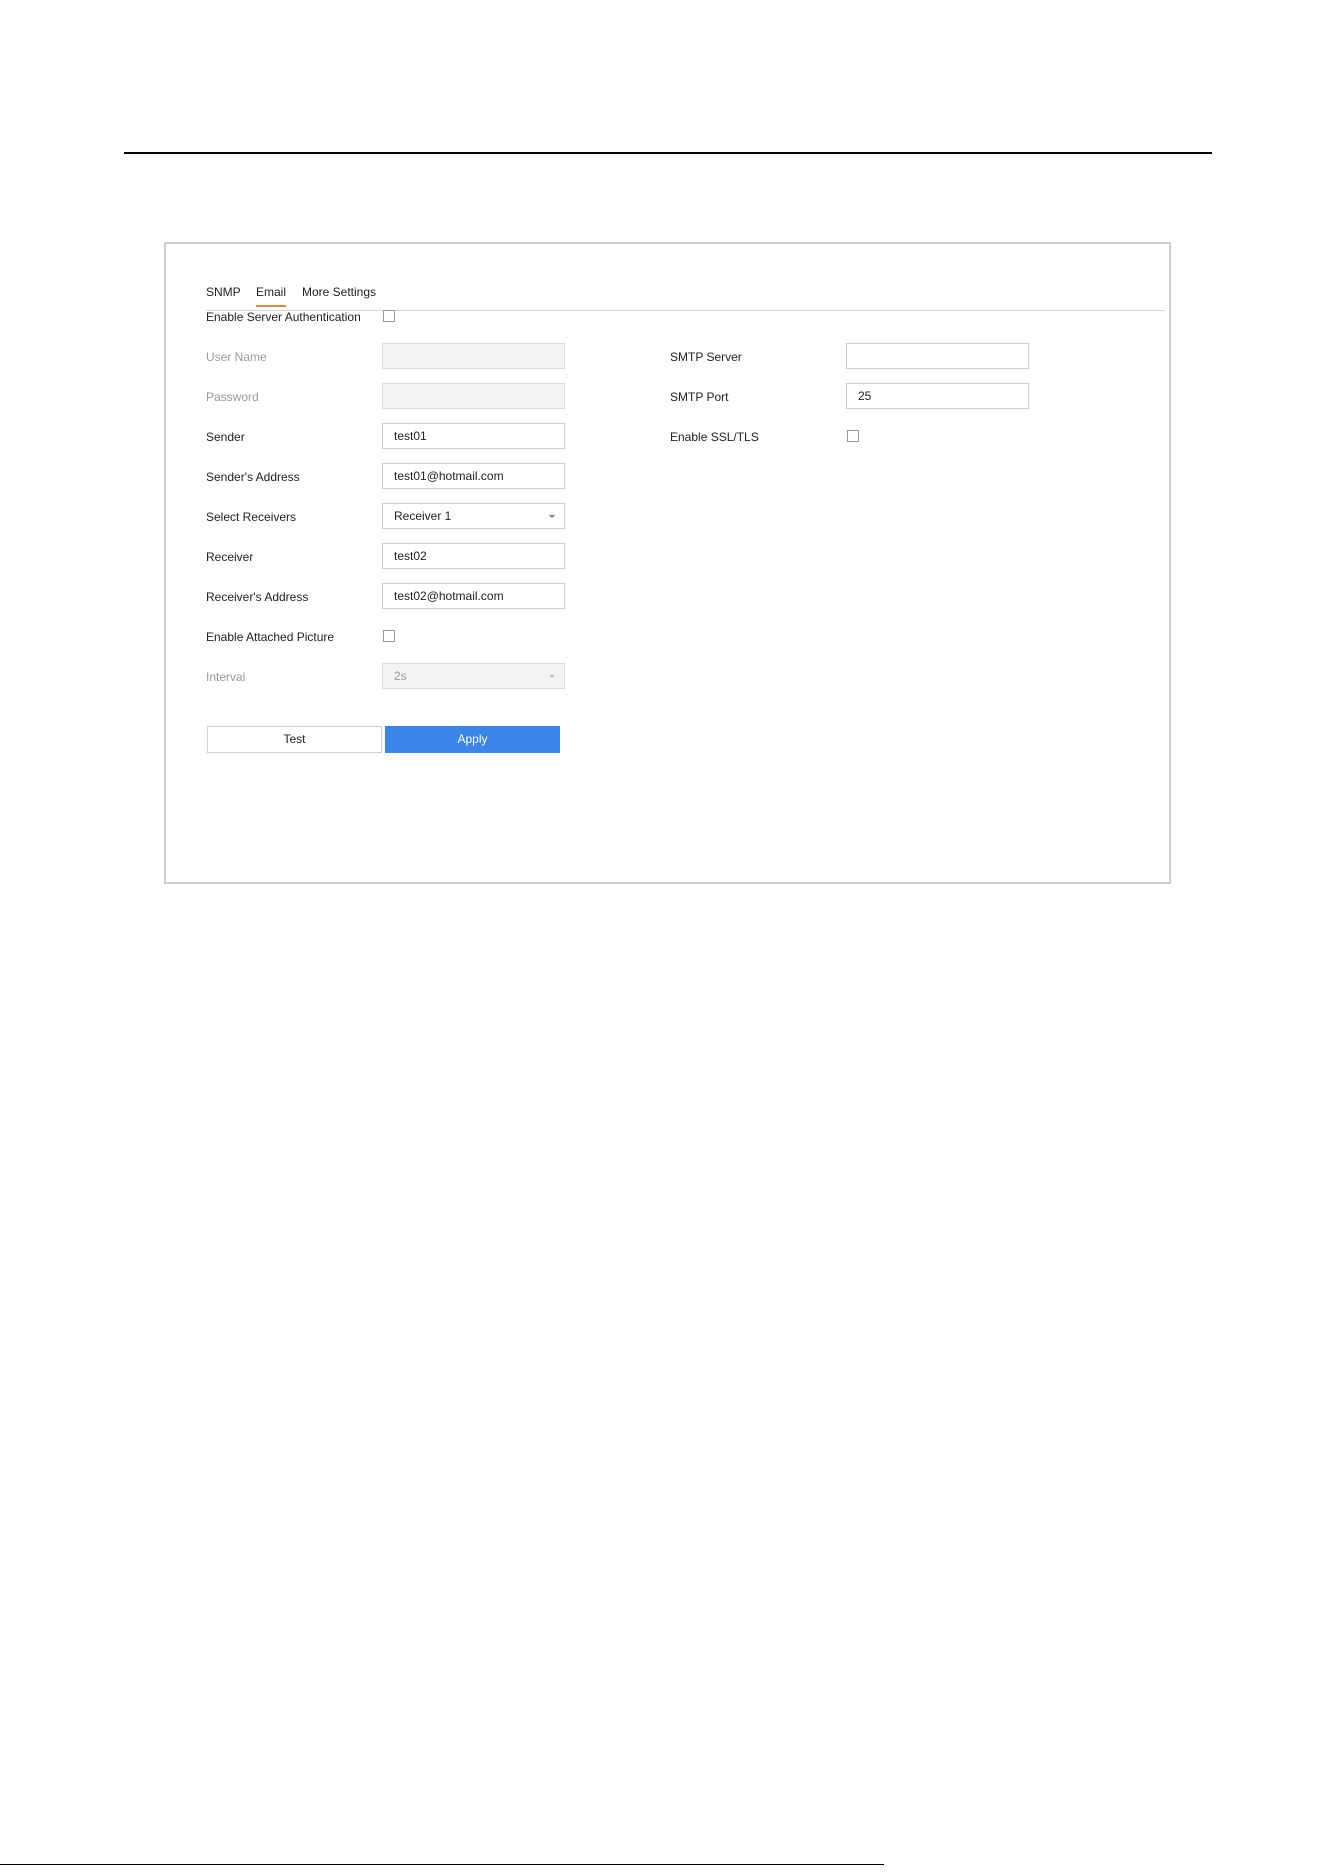  What do you see at coordinates (236, 357) in the screenshot?
I see `user-name-label: User Name` at bounding box center [236, 357].